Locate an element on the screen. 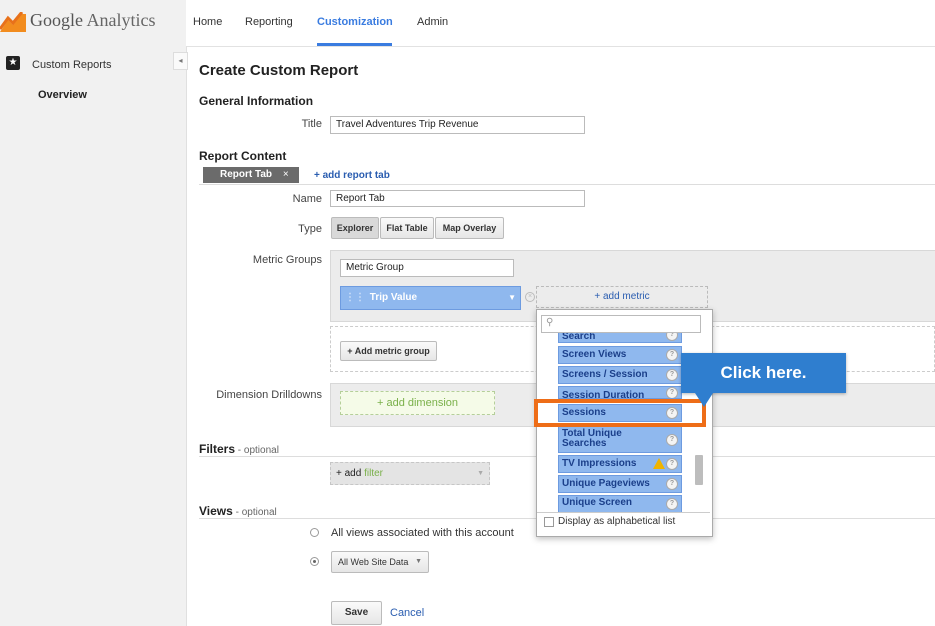  metric-search-input: ⚲ is located at coordinates (621, 324).